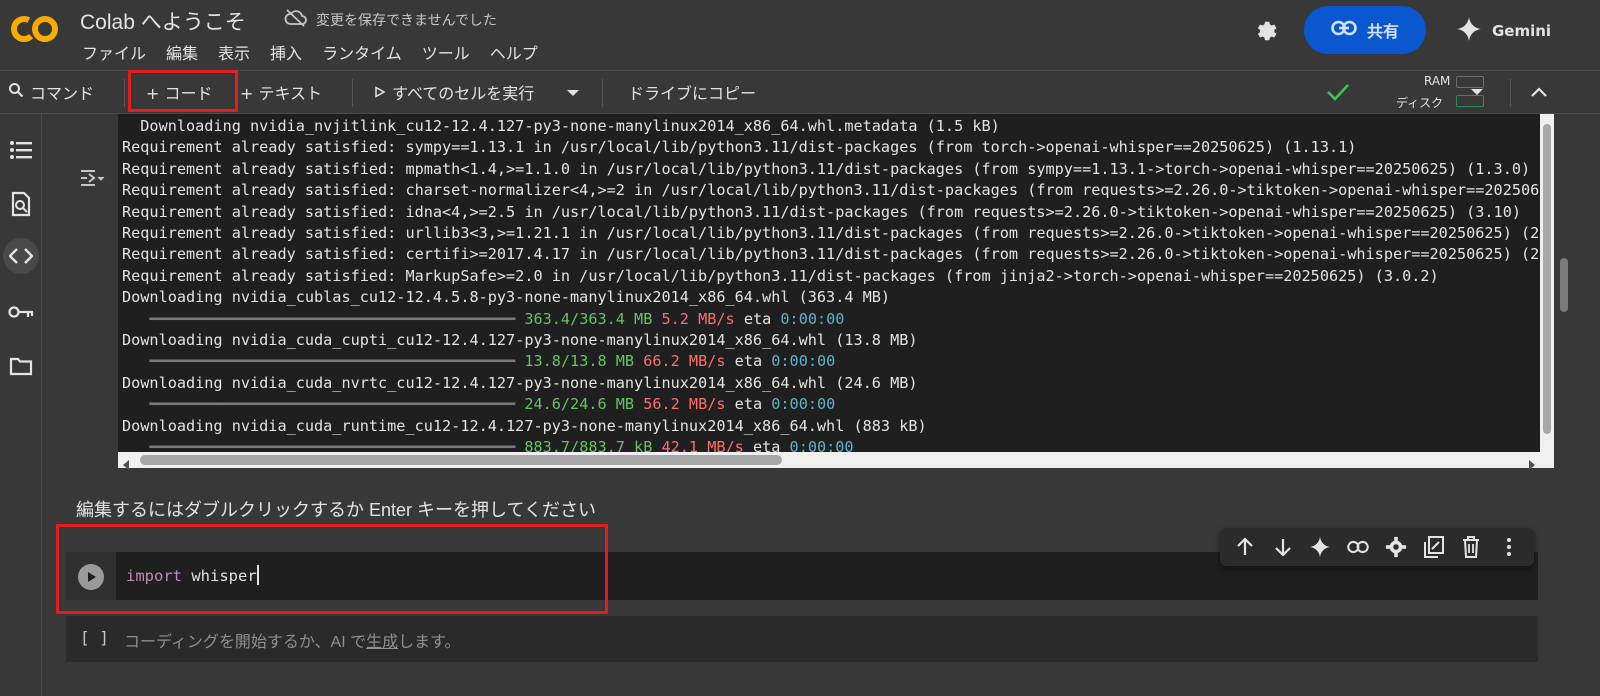 Image resolution: width=1600 pixels, height=696 pixels. I want to click on run-all-dropdown, so click(573, 92).